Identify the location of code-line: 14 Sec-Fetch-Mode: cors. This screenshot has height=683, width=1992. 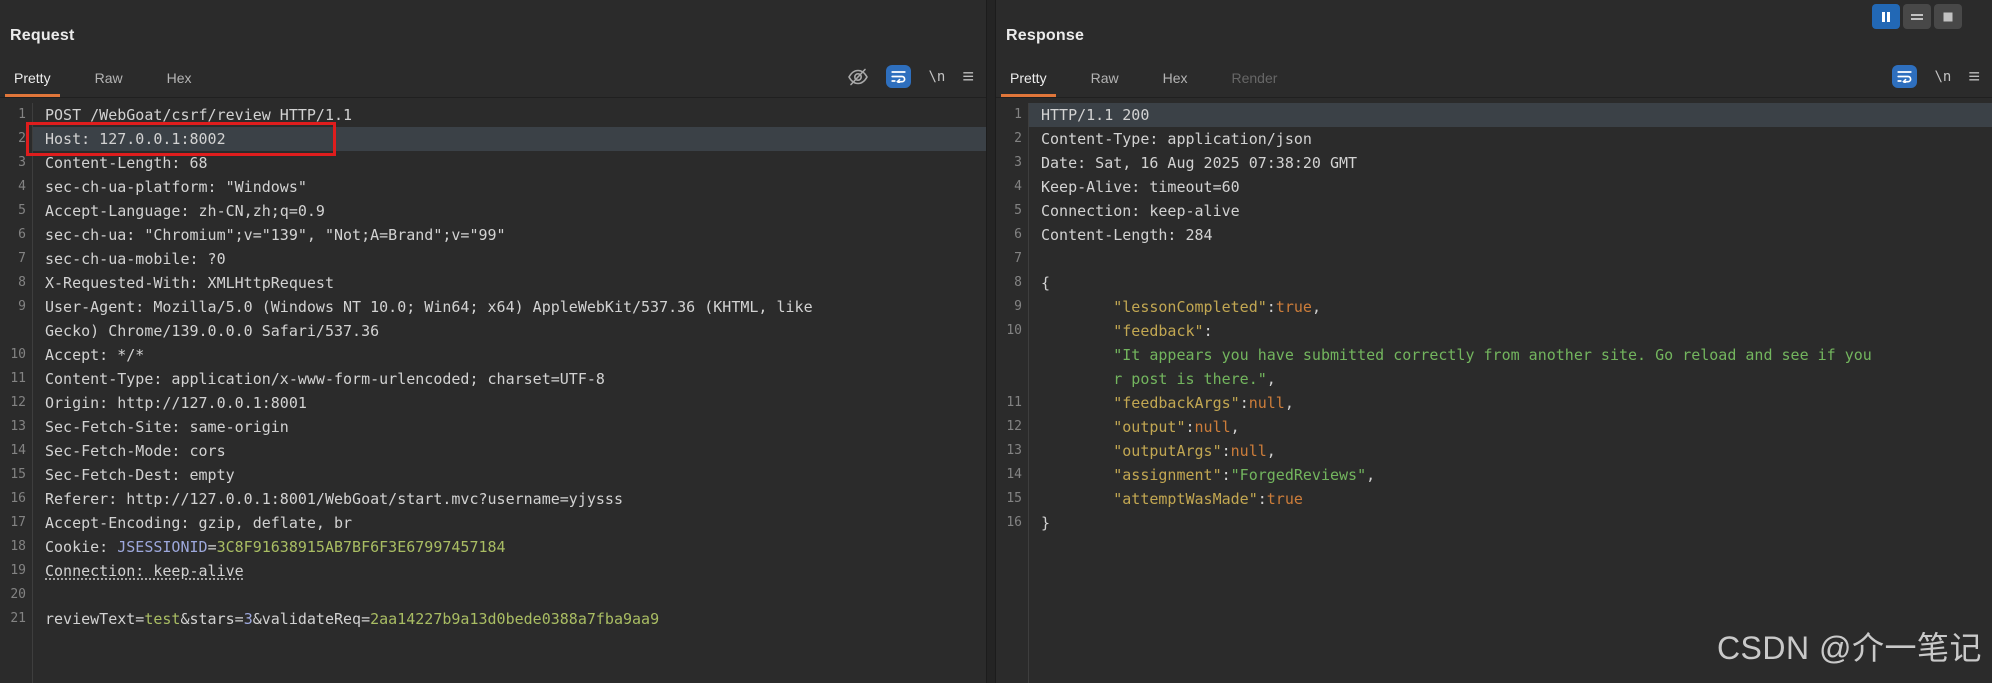
(493, 451).